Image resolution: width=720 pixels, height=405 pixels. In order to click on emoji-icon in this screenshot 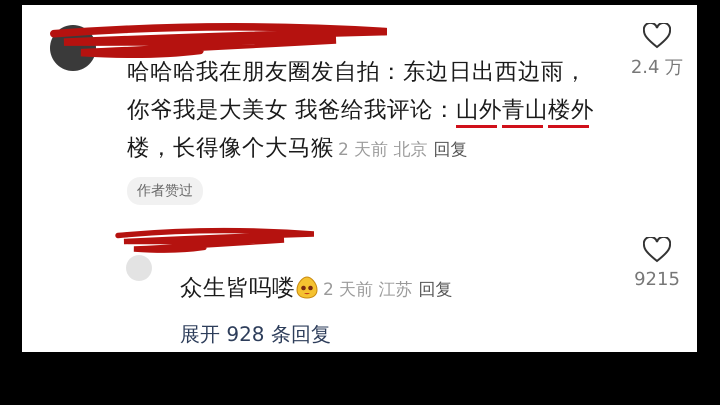, I will do `click(307, 287)`.